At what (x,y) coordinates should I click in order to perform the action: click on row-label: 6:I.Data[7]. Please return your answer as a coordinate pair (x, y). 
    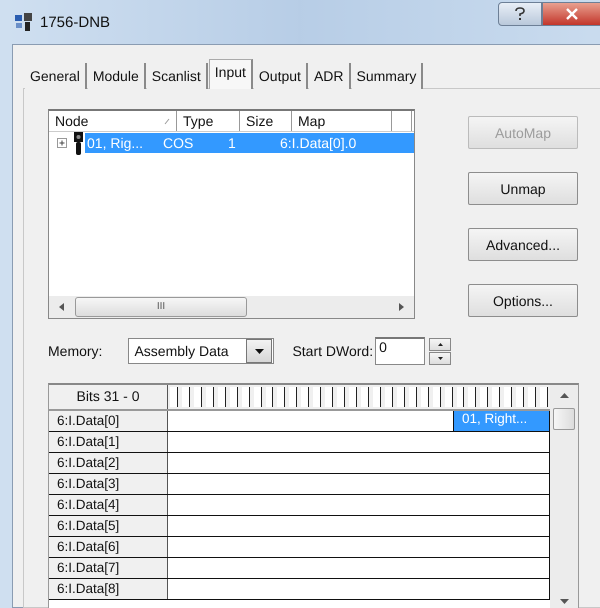
    Looking at the image, I should click on (108, 568).